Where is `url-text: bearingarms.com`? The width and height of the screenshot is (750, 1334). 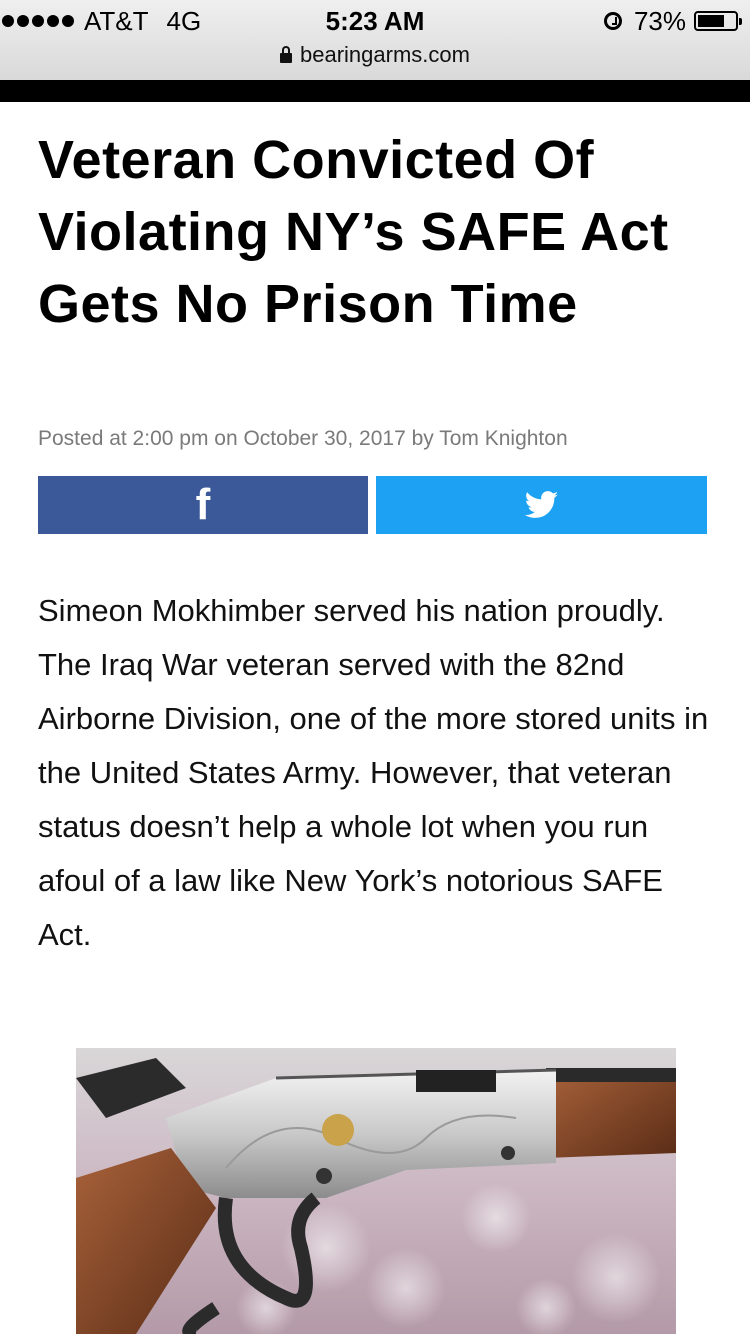
url-text: bearingarms.com is located at coordinates (385, 54).